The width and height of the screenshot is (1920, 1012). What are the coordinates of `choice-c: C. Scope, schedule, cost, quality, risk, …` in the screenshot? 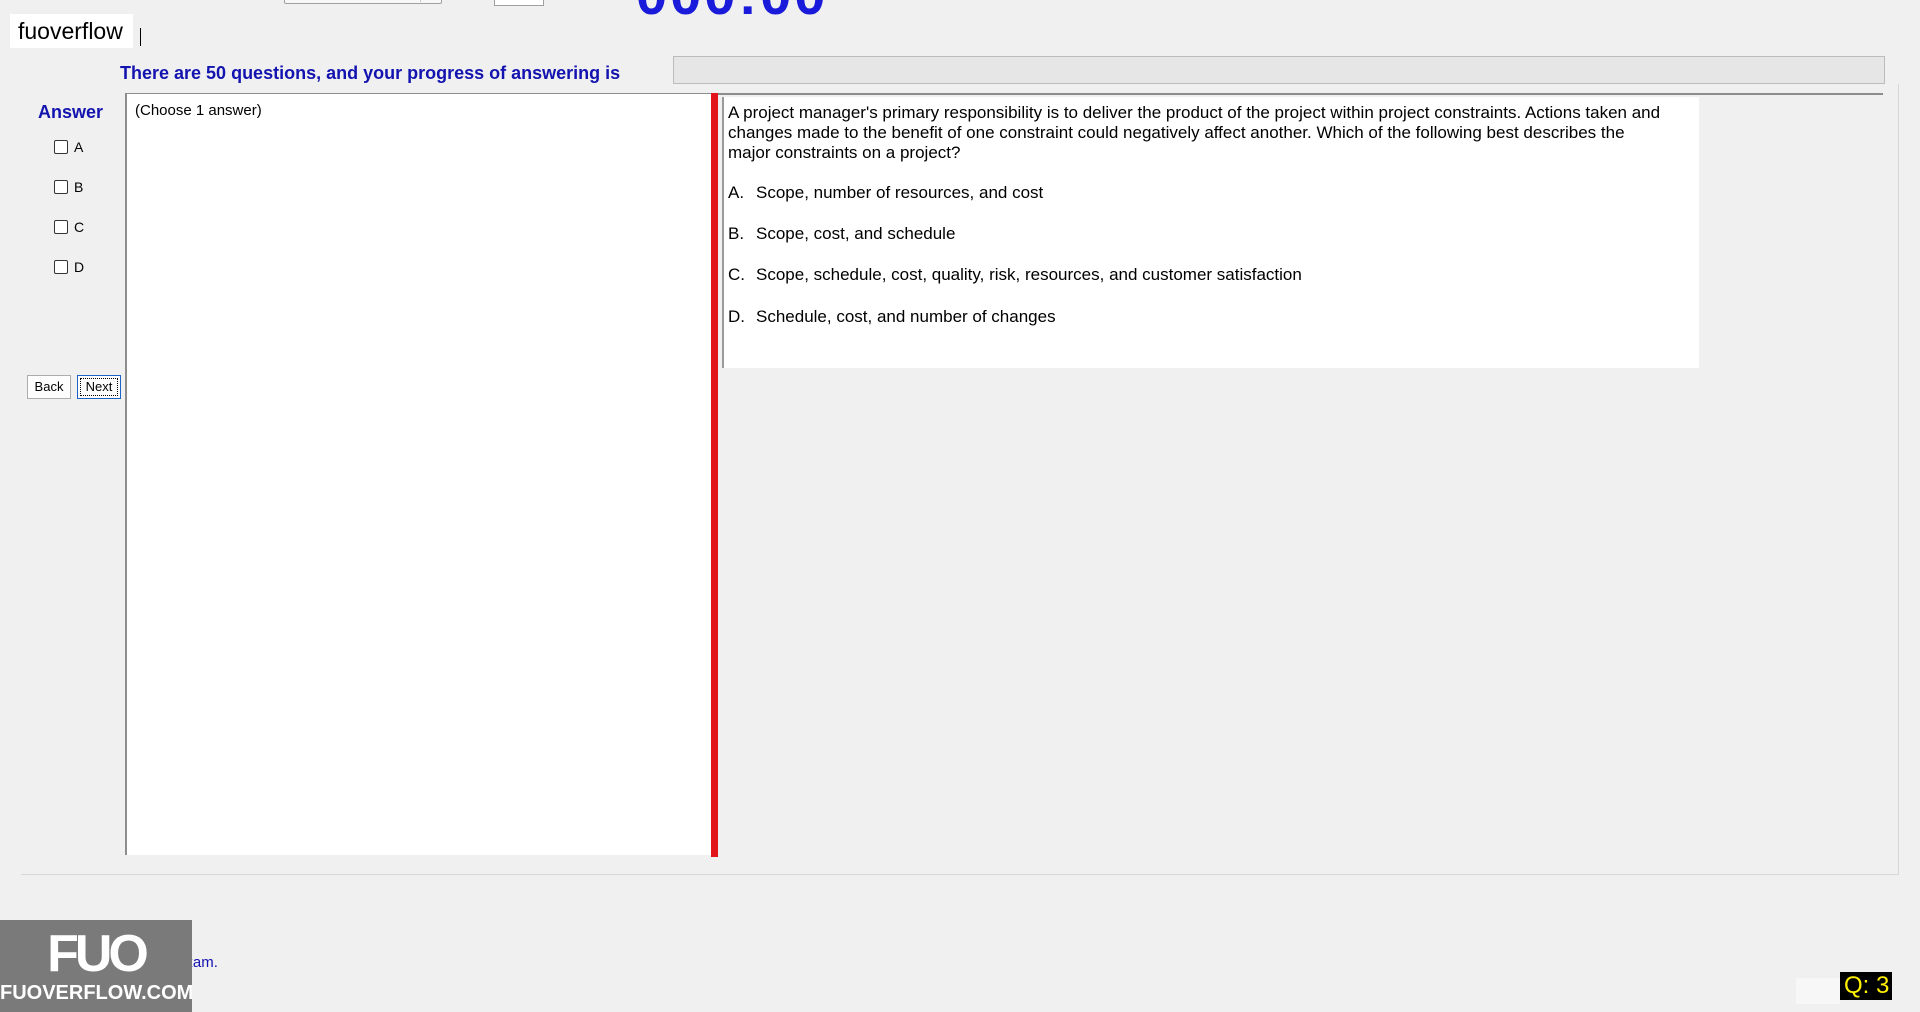 It's located at (1015, 275).